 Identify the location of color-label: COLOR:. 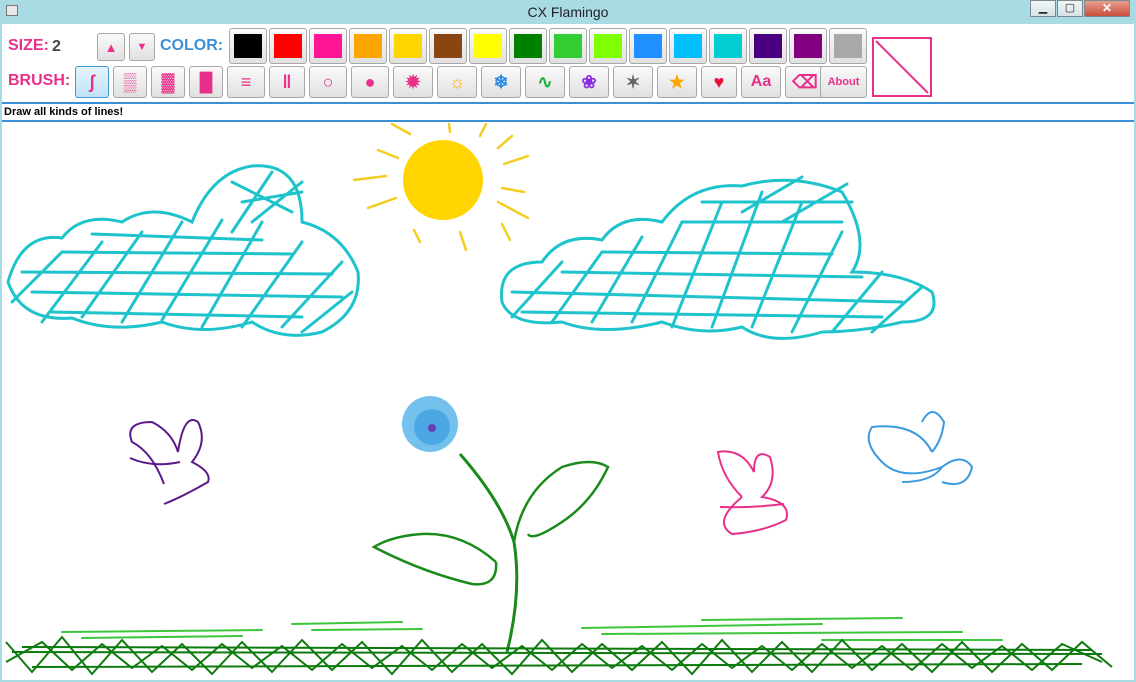
(192, 45).